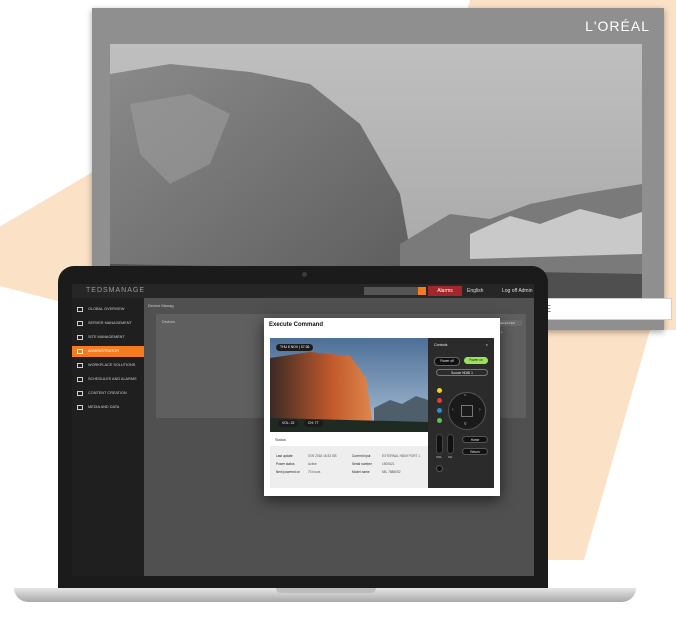 The image size is (676, 618). What do you see at coordinates (445, 291) in the screenshot?
I see `alarms-button: Alarms` at bounding box center [445, 291].